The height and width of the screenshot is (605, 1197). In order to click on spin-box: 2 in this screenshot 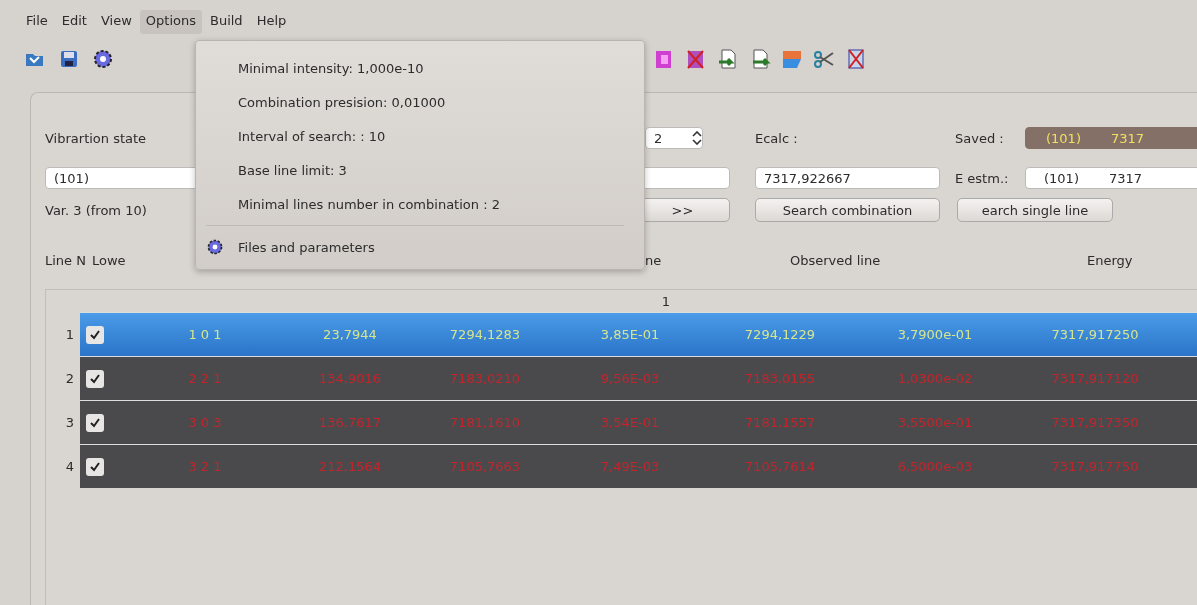, I will do `click(674, 138)`.